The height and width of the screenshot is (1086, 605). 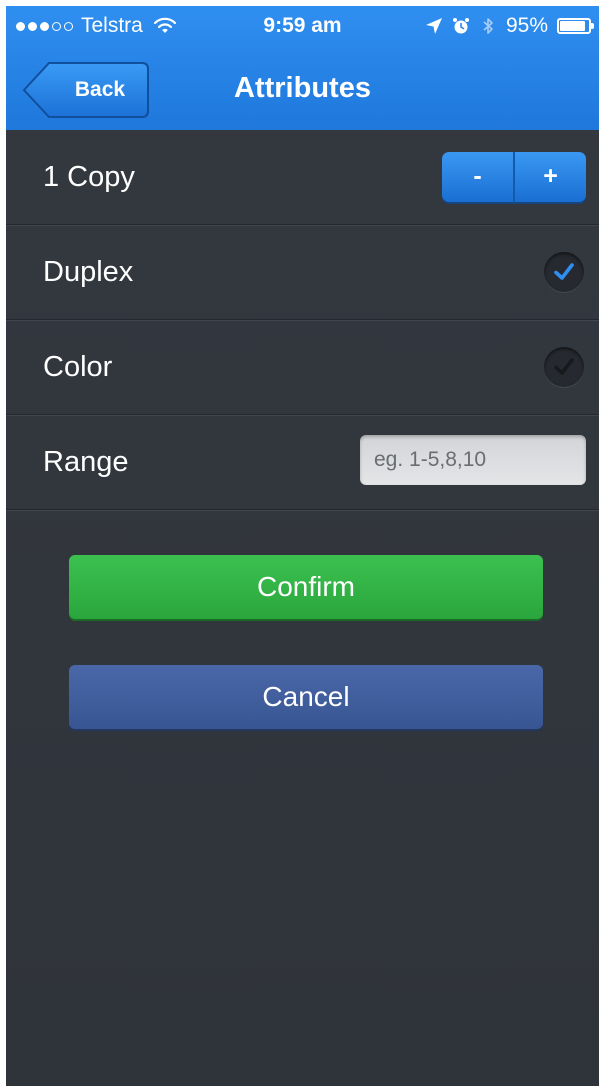 What do you see at coordinates (302, 272) in the screenshot?
I see `duplex-row: Duplex` at bounding box center [302, 272].